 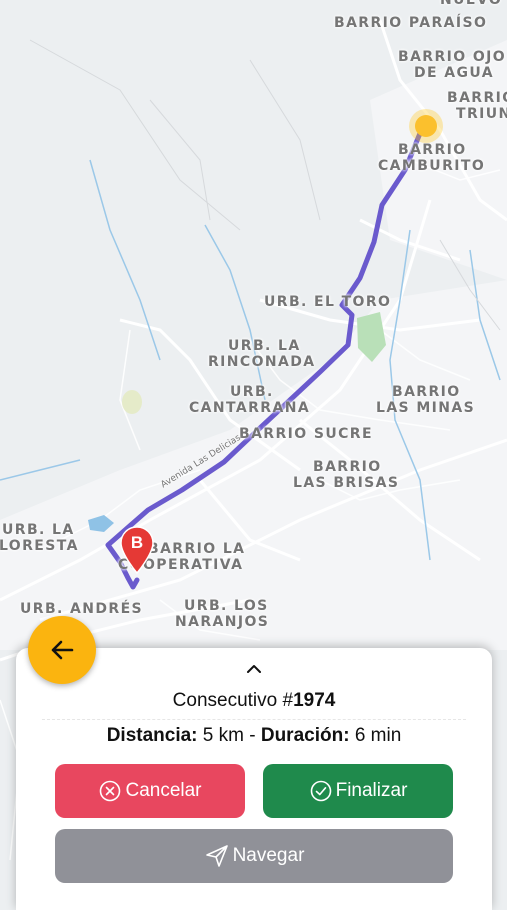 I want to click on map-label: FLORESTA, so click(x=39, y=546).